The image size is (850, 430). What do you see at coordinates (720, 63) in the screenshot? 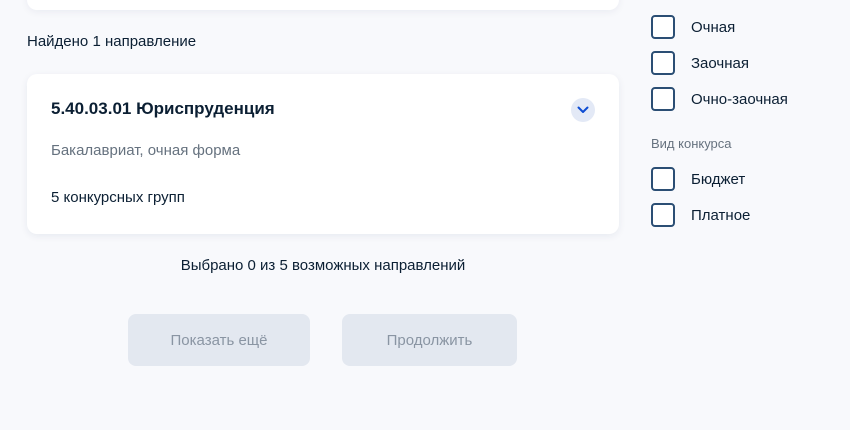
I see `filter-correspondence-label: Заочная` at bounding box center [720, 63].